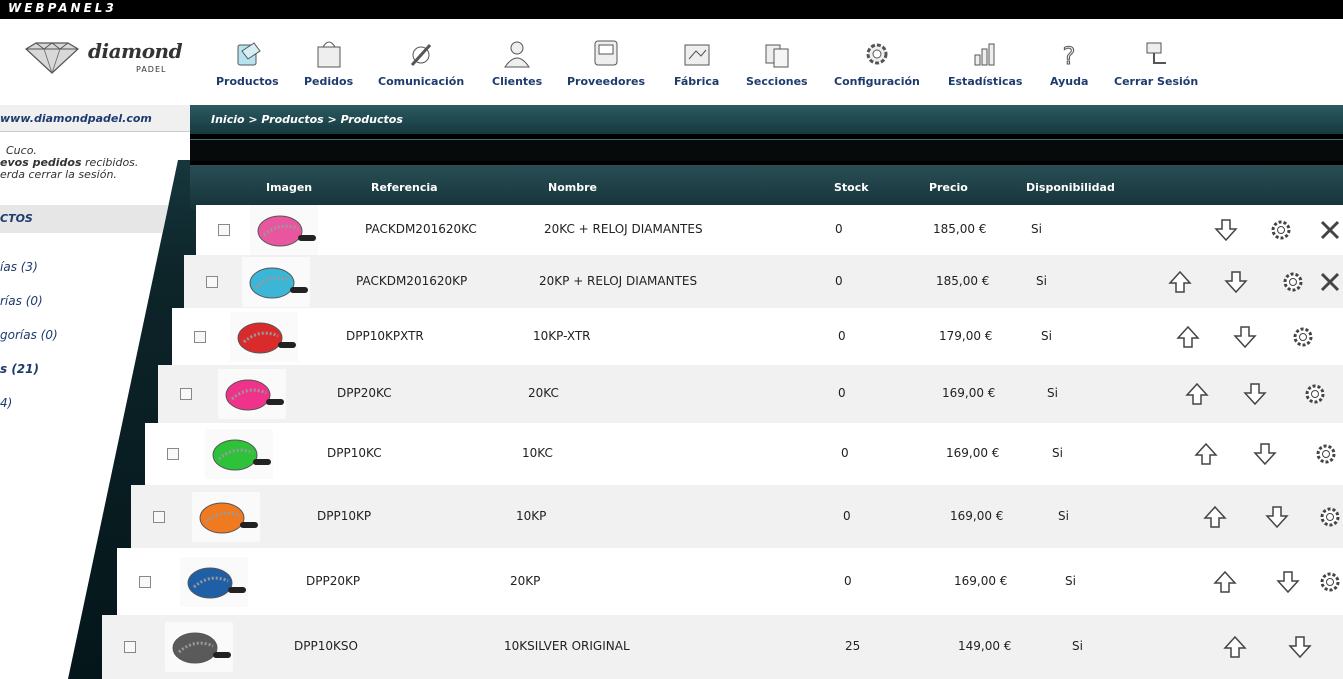 The height and width of the screenshot is (679, 1343). Describe the element at coordinates (985, 68) in the screenshot. I see `nav-item-stats: Estadísticas` at that location.